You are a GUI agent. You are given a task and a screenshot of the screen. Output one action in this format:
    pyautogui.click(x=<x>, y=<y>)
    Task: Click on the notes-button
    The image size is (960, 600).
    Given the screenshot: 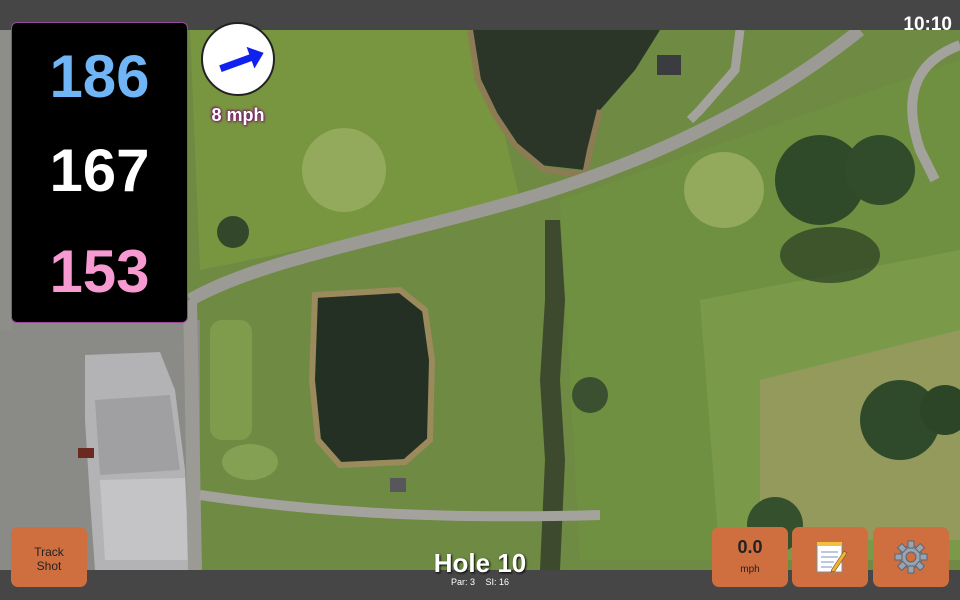 What is the action you would take?
    pyautogui.click(x=830, y=557)
    